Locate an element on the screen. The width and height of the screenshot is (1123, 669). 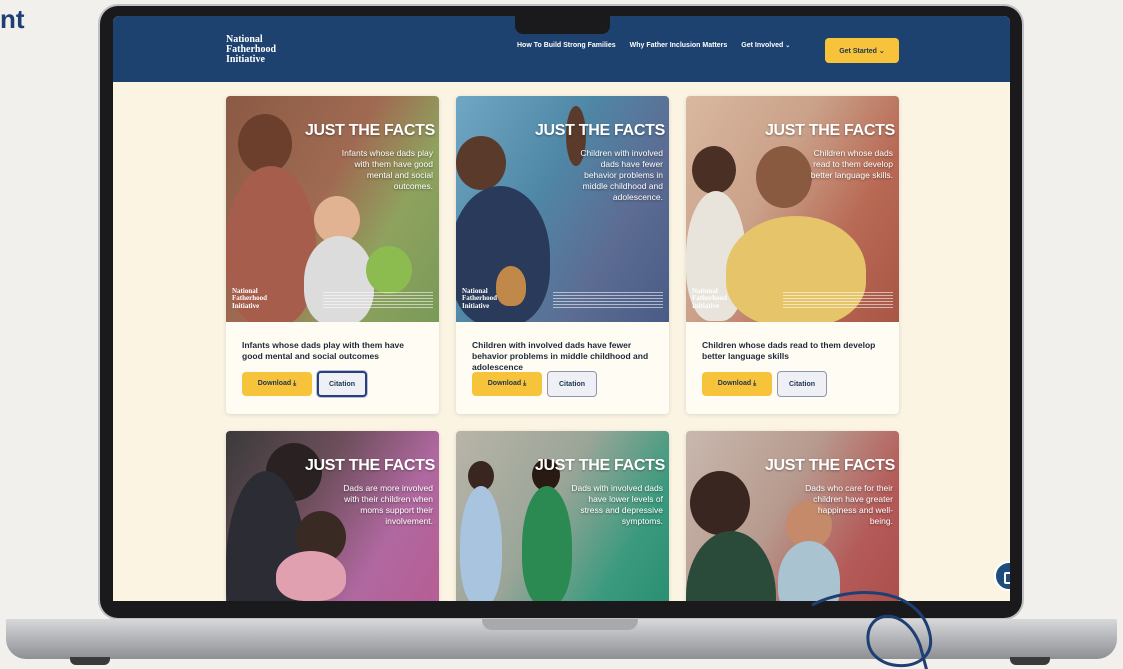
nav-get-involved: Get Involved ⌄ is located at coordinates (765, 45).